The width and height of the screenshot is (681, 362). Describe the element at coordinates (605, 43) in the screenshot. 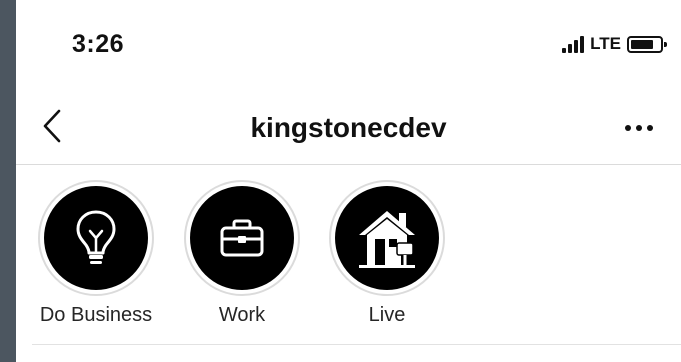

I see `network-type: LTE` at that location.